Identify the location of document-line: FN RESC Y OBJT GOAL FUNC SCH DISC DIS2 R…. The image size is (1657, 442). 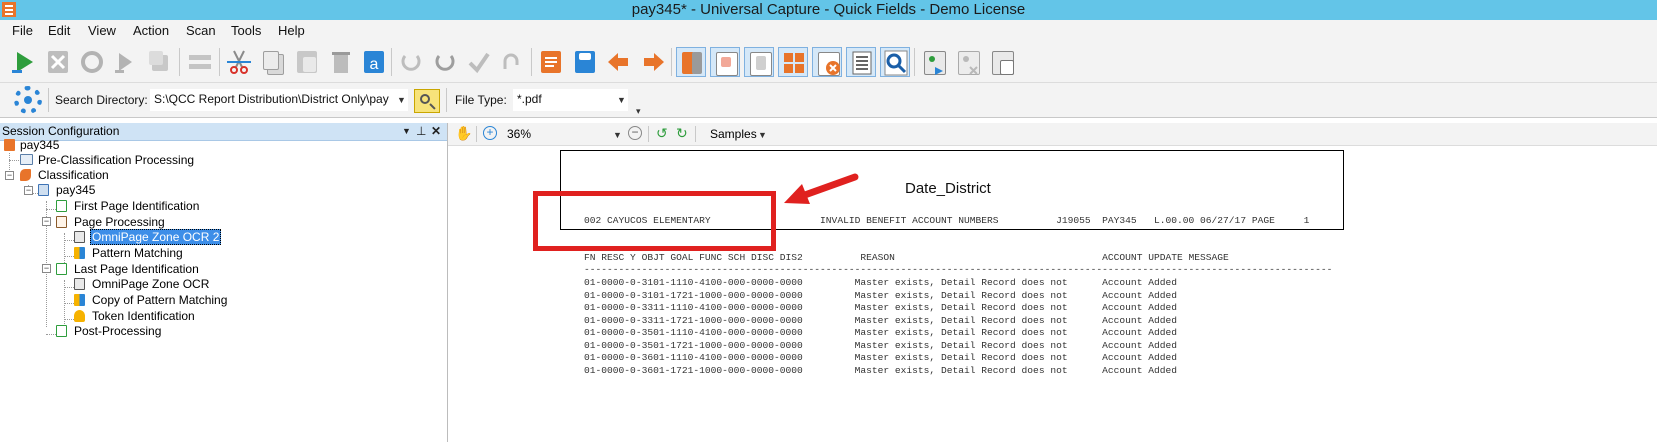
(906, 257).